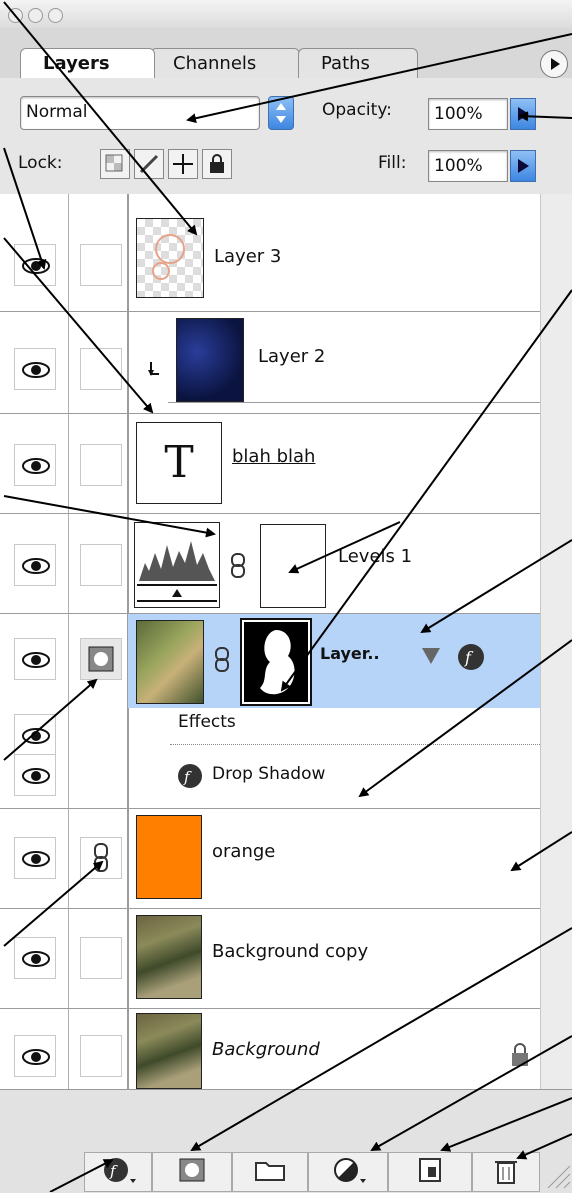 This screenshot has height=1199, width=572. I want to click on tab-layers-label: Layers, so click(76, 63).